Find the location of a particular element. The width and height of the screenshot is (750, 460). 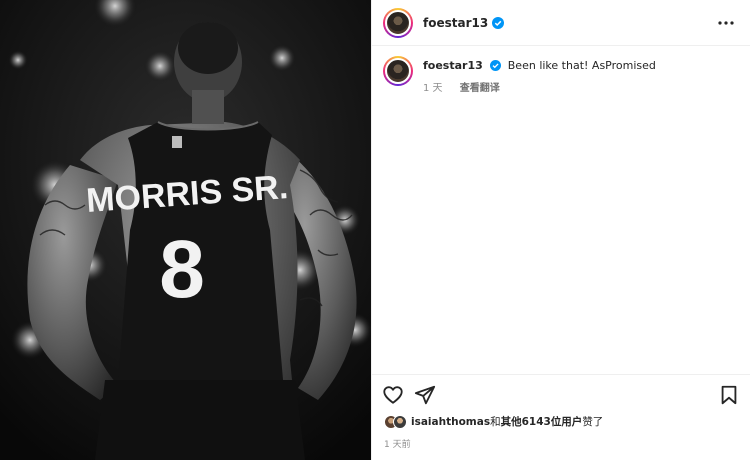

header-username: foestar13 is located at coordinates (455, 23).